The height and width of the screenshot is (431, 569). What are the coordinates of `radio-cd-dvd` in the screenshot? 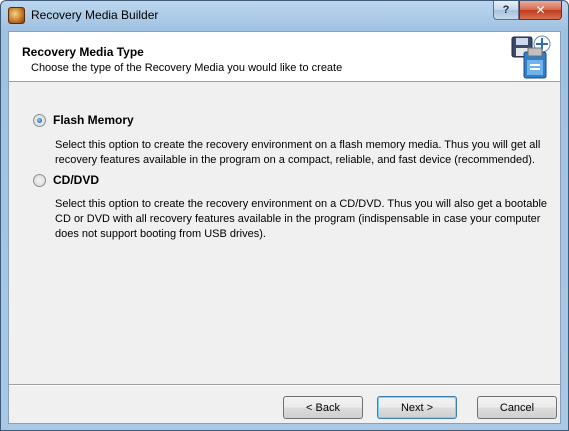 It's located at (39, 180).